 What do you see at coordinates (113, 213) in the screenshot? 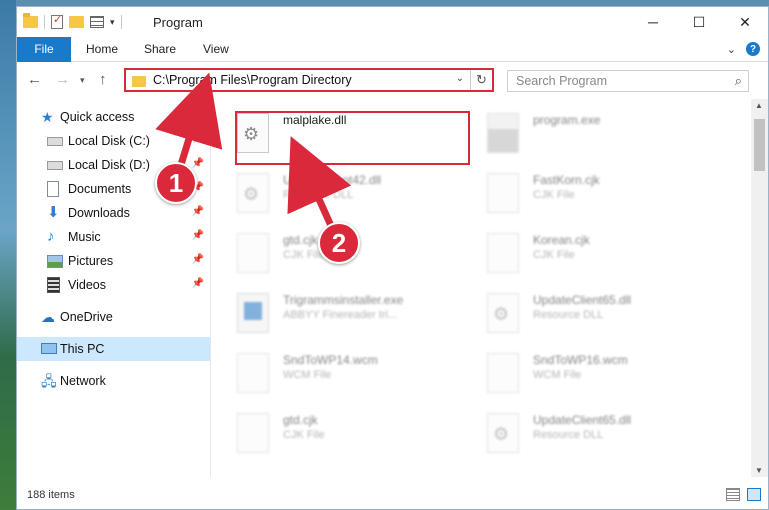
I see `sidebar-item-downloads: ⬇ Downloads 📌` at bounding box center [113, 213].